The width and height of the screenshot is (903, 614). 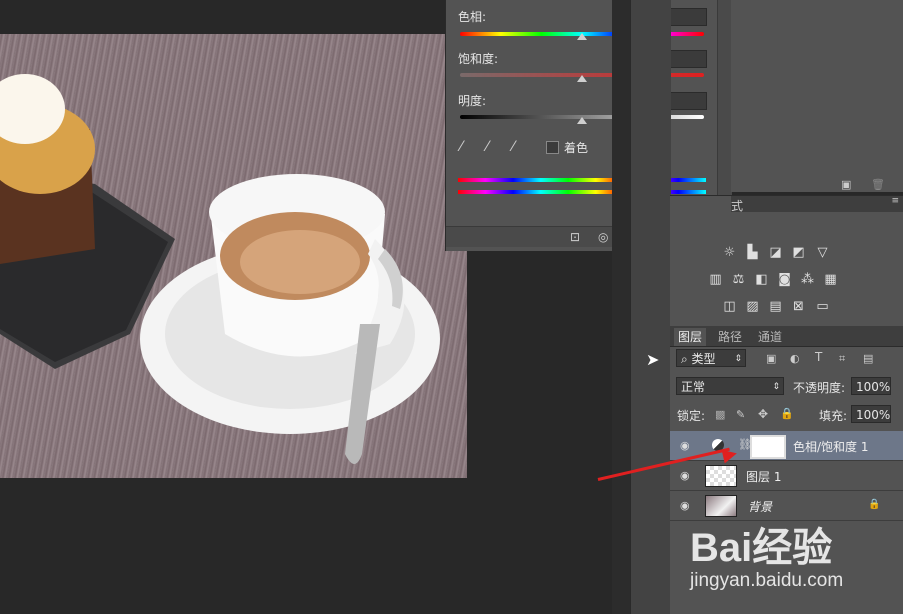 What do you see at coordinates (795, 358) in the screenshot?
I see `filter-adjustment-icon: ◐` at bounding box center [795, 358].